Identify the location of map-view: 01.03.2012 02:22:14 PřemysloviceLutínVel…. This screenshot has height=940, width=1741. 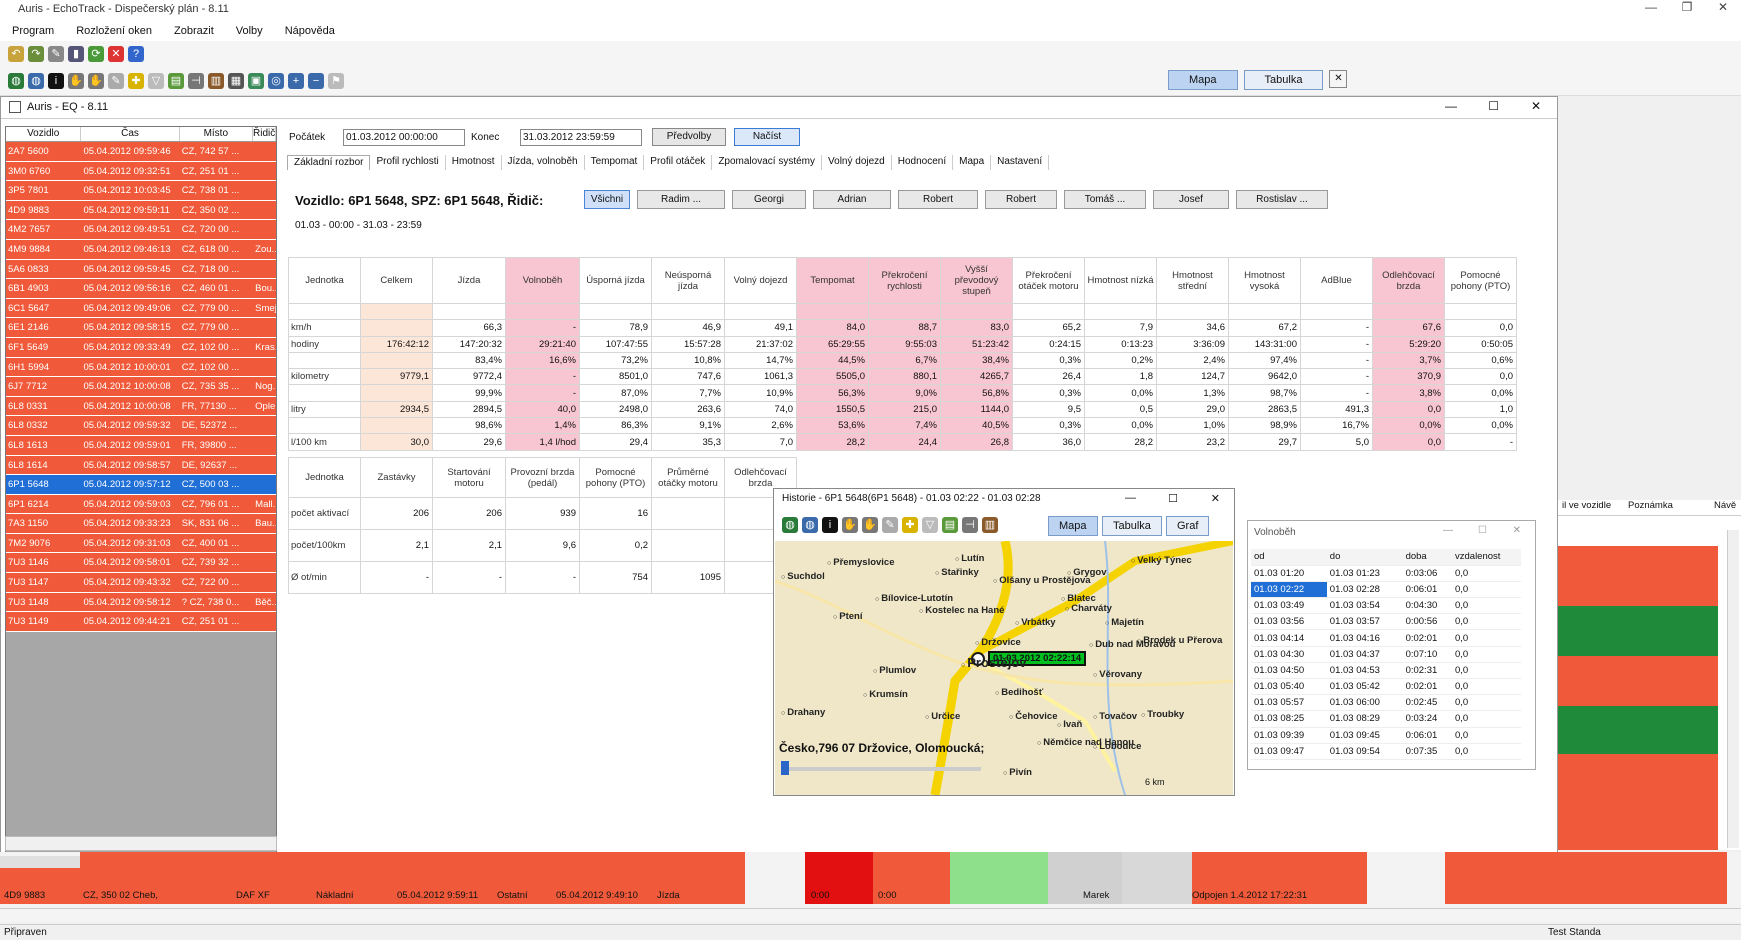
(1004, 668).